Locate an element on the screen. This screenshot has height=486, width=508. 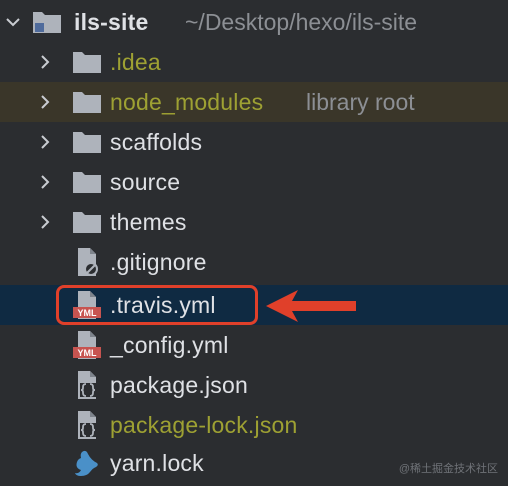
tree-row-package-lock-json: package-lock.json is located at coordinates (254, 425).